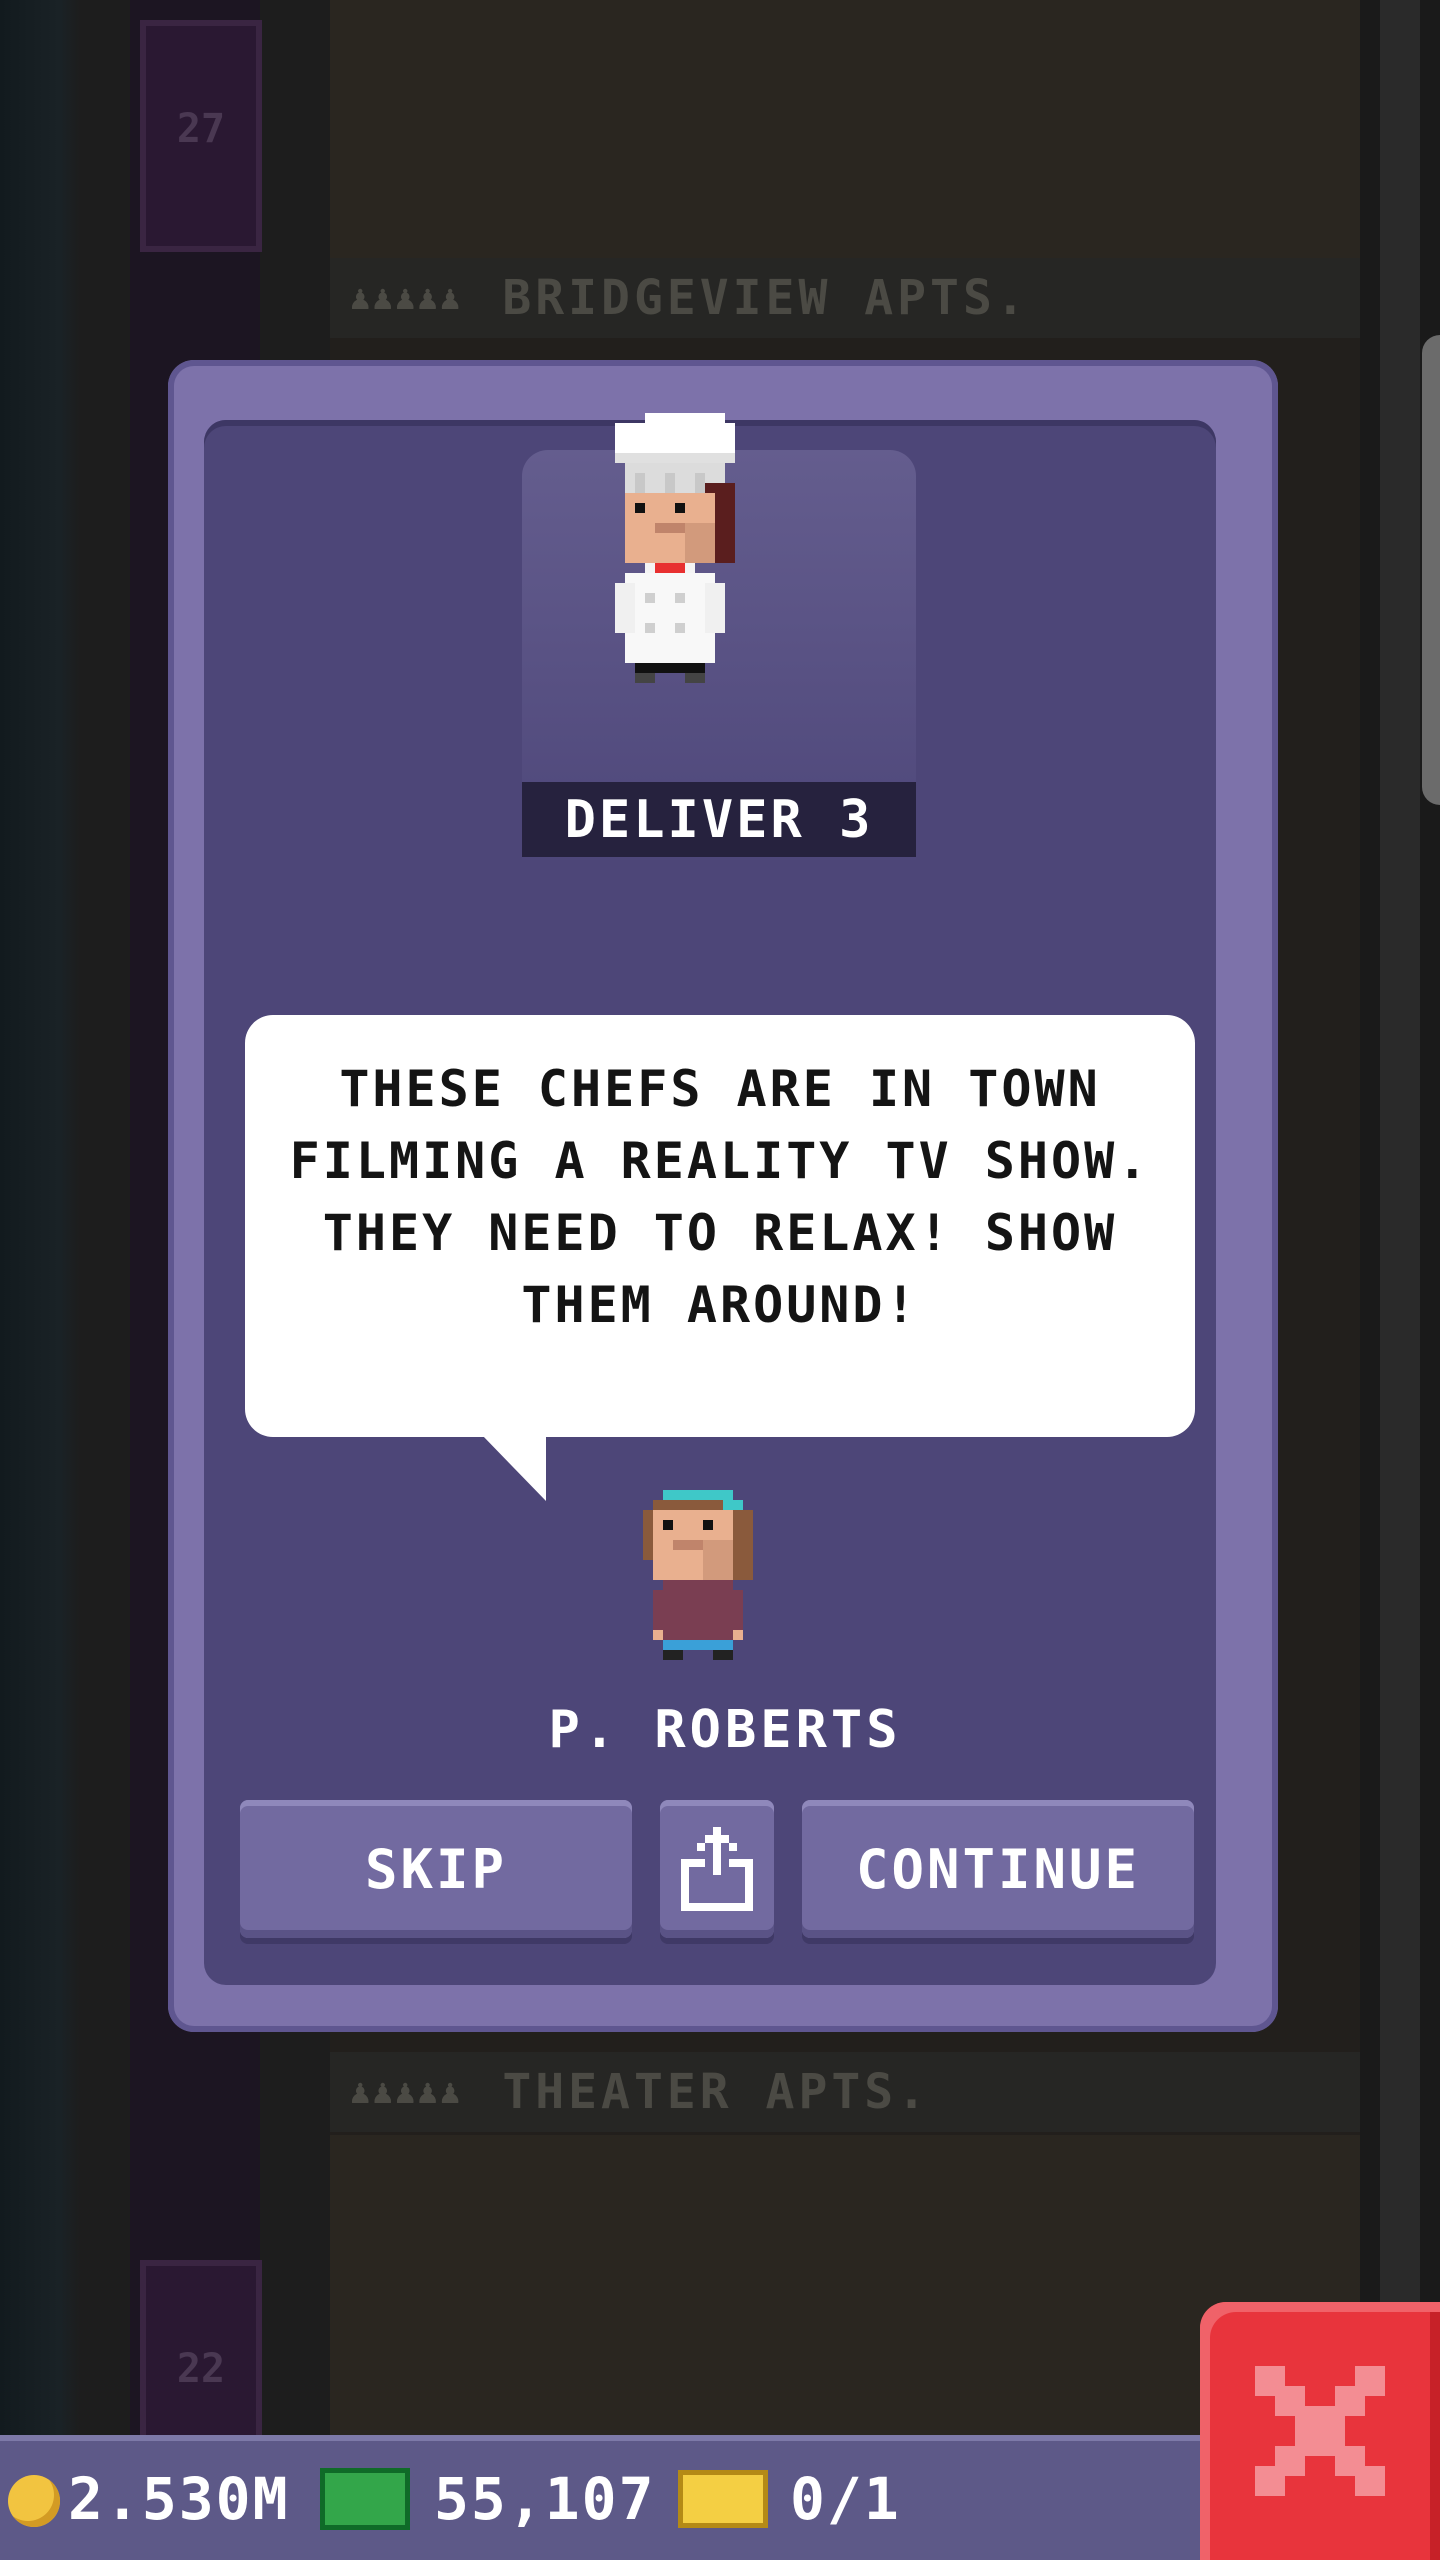 The width and height of the screenshot is (1440, 2560). What do you see at coordinates (716, 2092) in the screenshot?
I see `floor-name: THEATER APTS.` at bounding box center [716, 2092].